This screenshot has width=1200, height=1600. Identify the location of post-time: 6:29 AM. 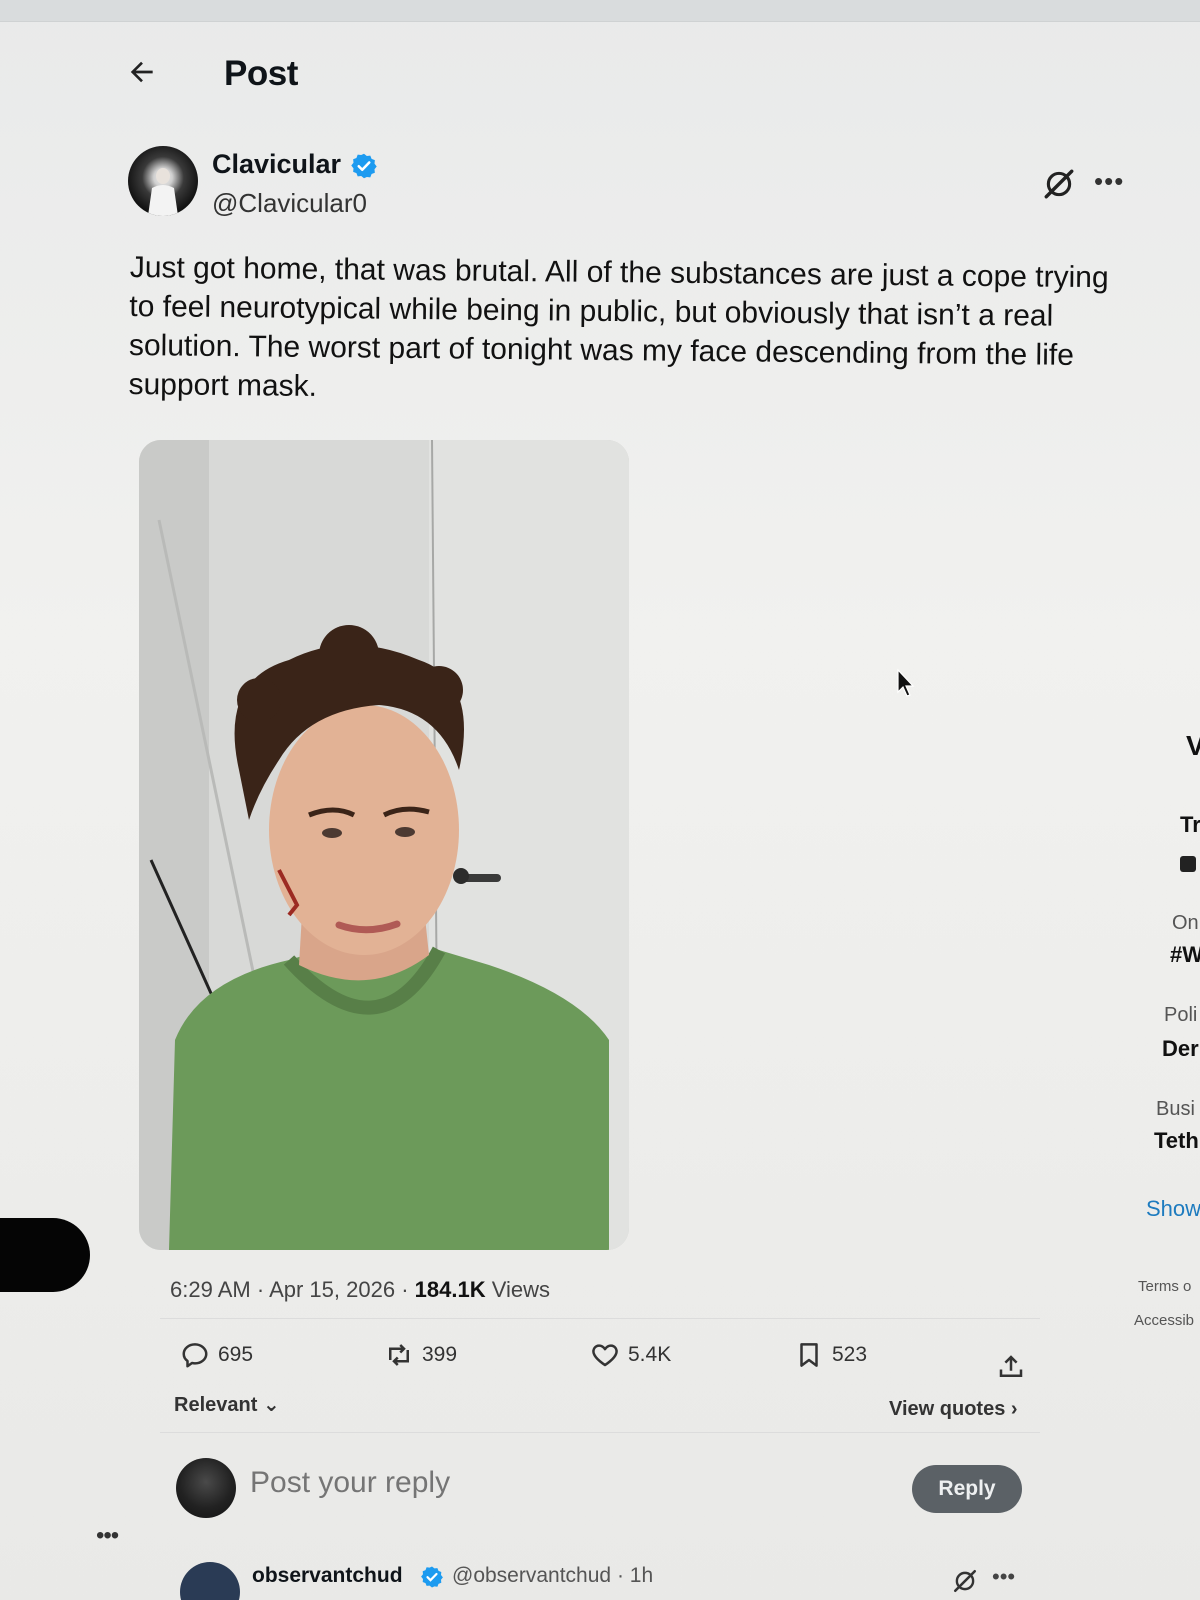
(210, 1289).